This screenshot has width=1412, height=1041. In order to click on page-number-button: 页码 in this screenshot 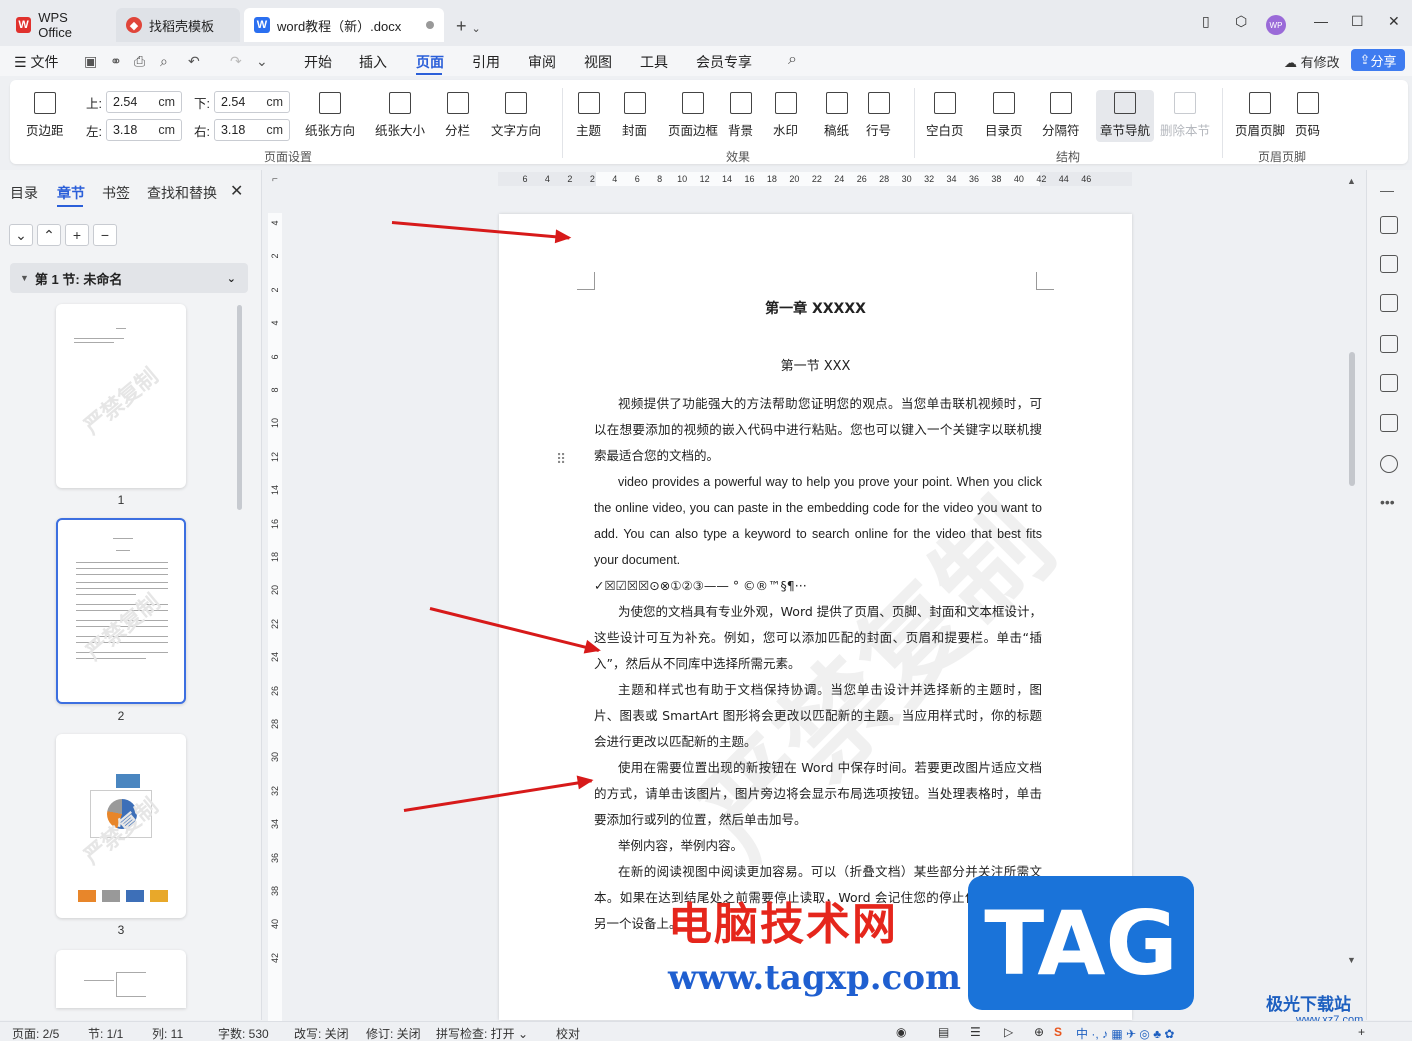, I will do `click(1307, 115)`.